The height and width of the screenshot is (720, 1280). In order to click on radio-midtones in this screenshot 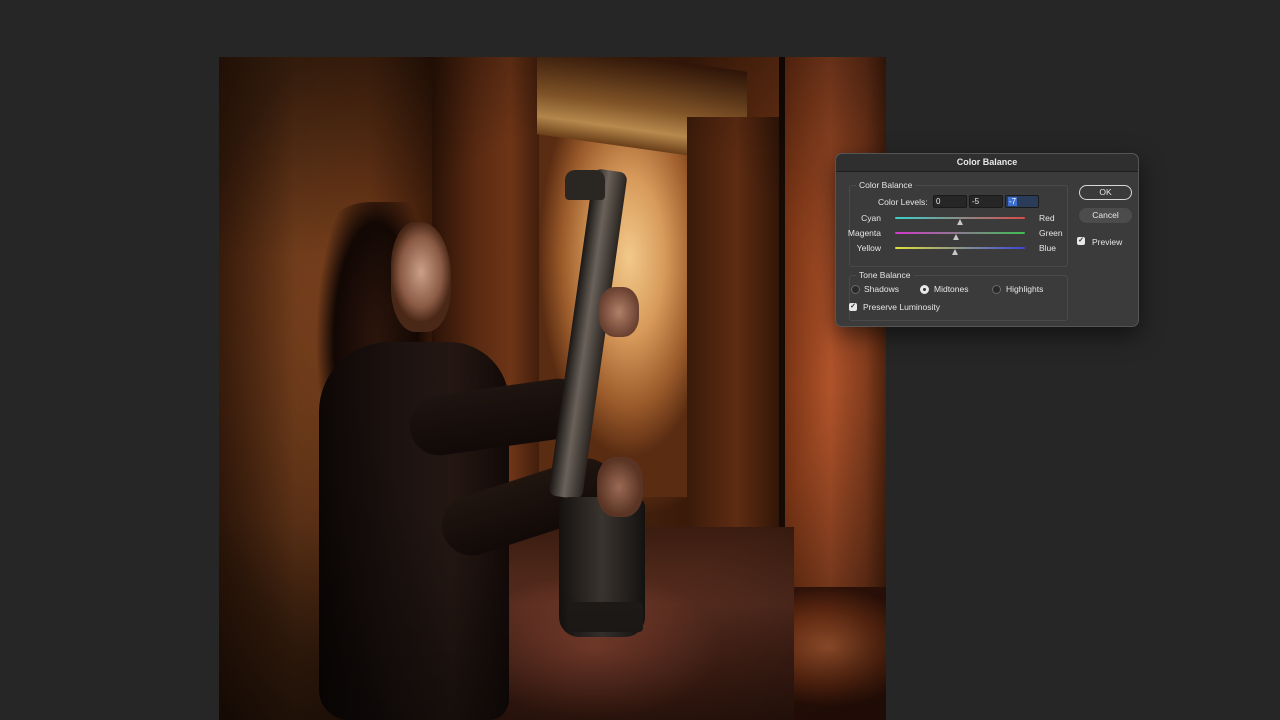, I will do `click(924, 289)`.